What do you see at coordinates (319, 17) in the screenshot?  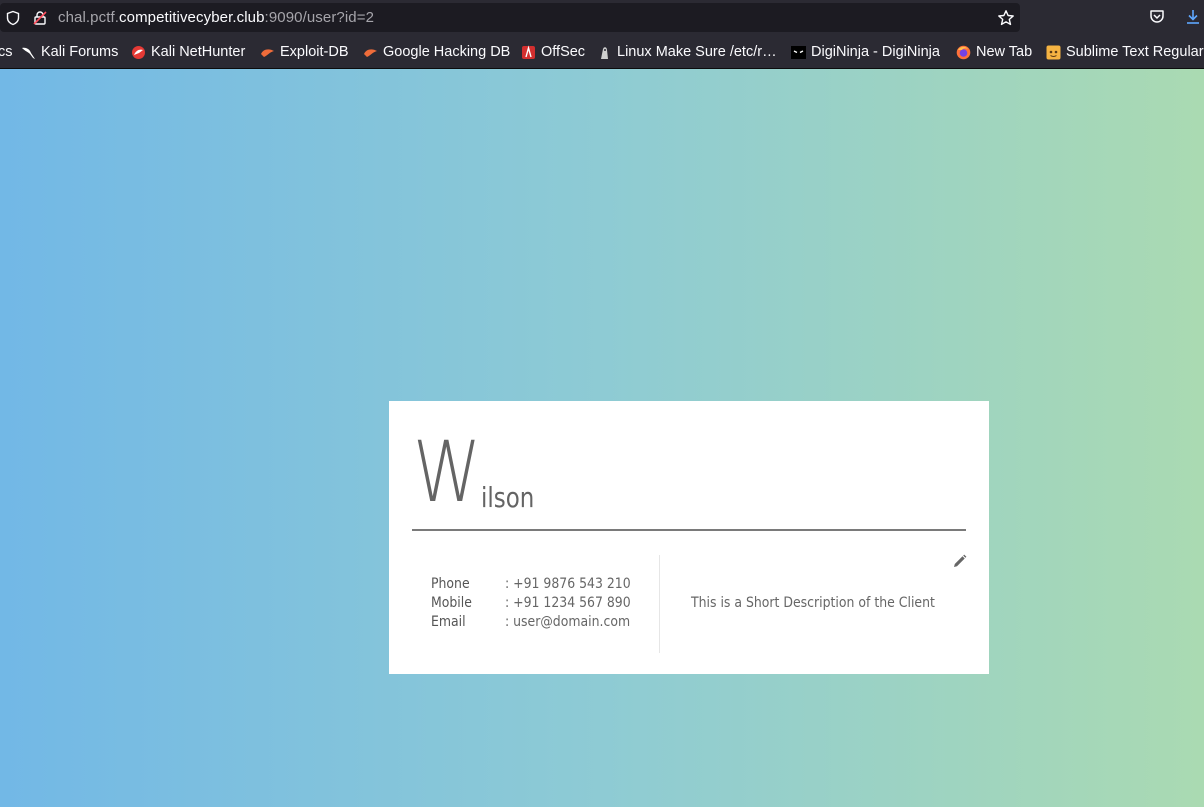 I see `url-suffix: :9090/user?id=2` at bounding box center [319, 17].